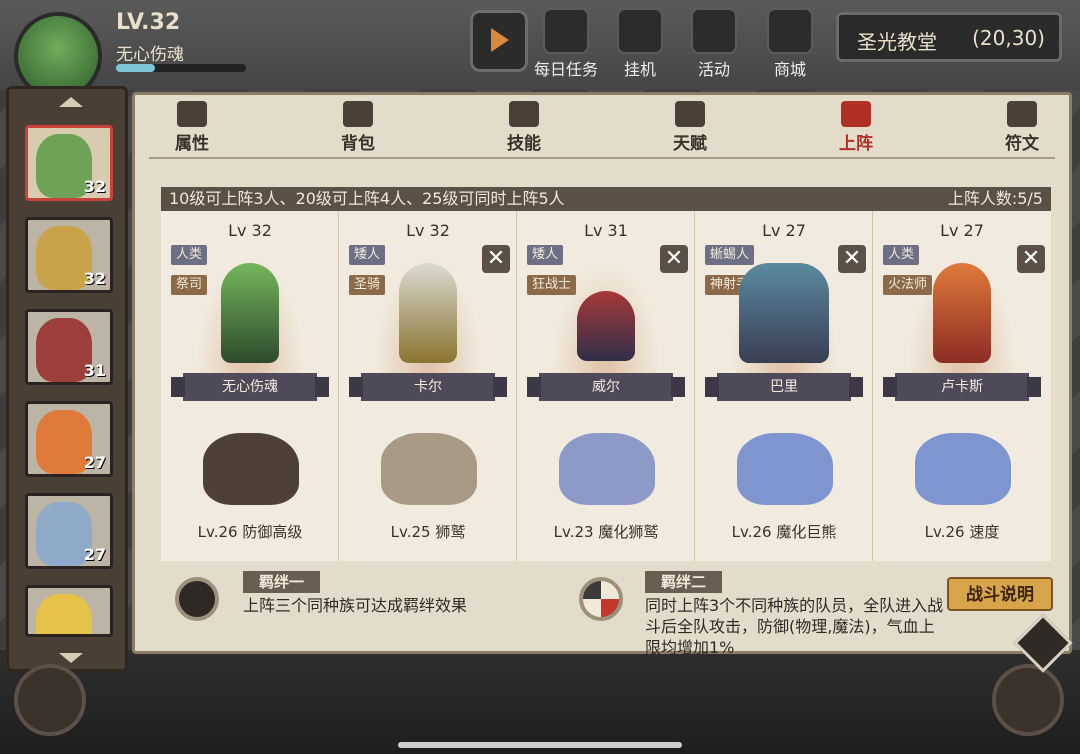 Image resolution: width=1080 pixels, height=754 pixels. What do you see at coordinates (250, 230) in the screenshot?
I see `slot-level: Lv 32` at bounding box center [250, 230].